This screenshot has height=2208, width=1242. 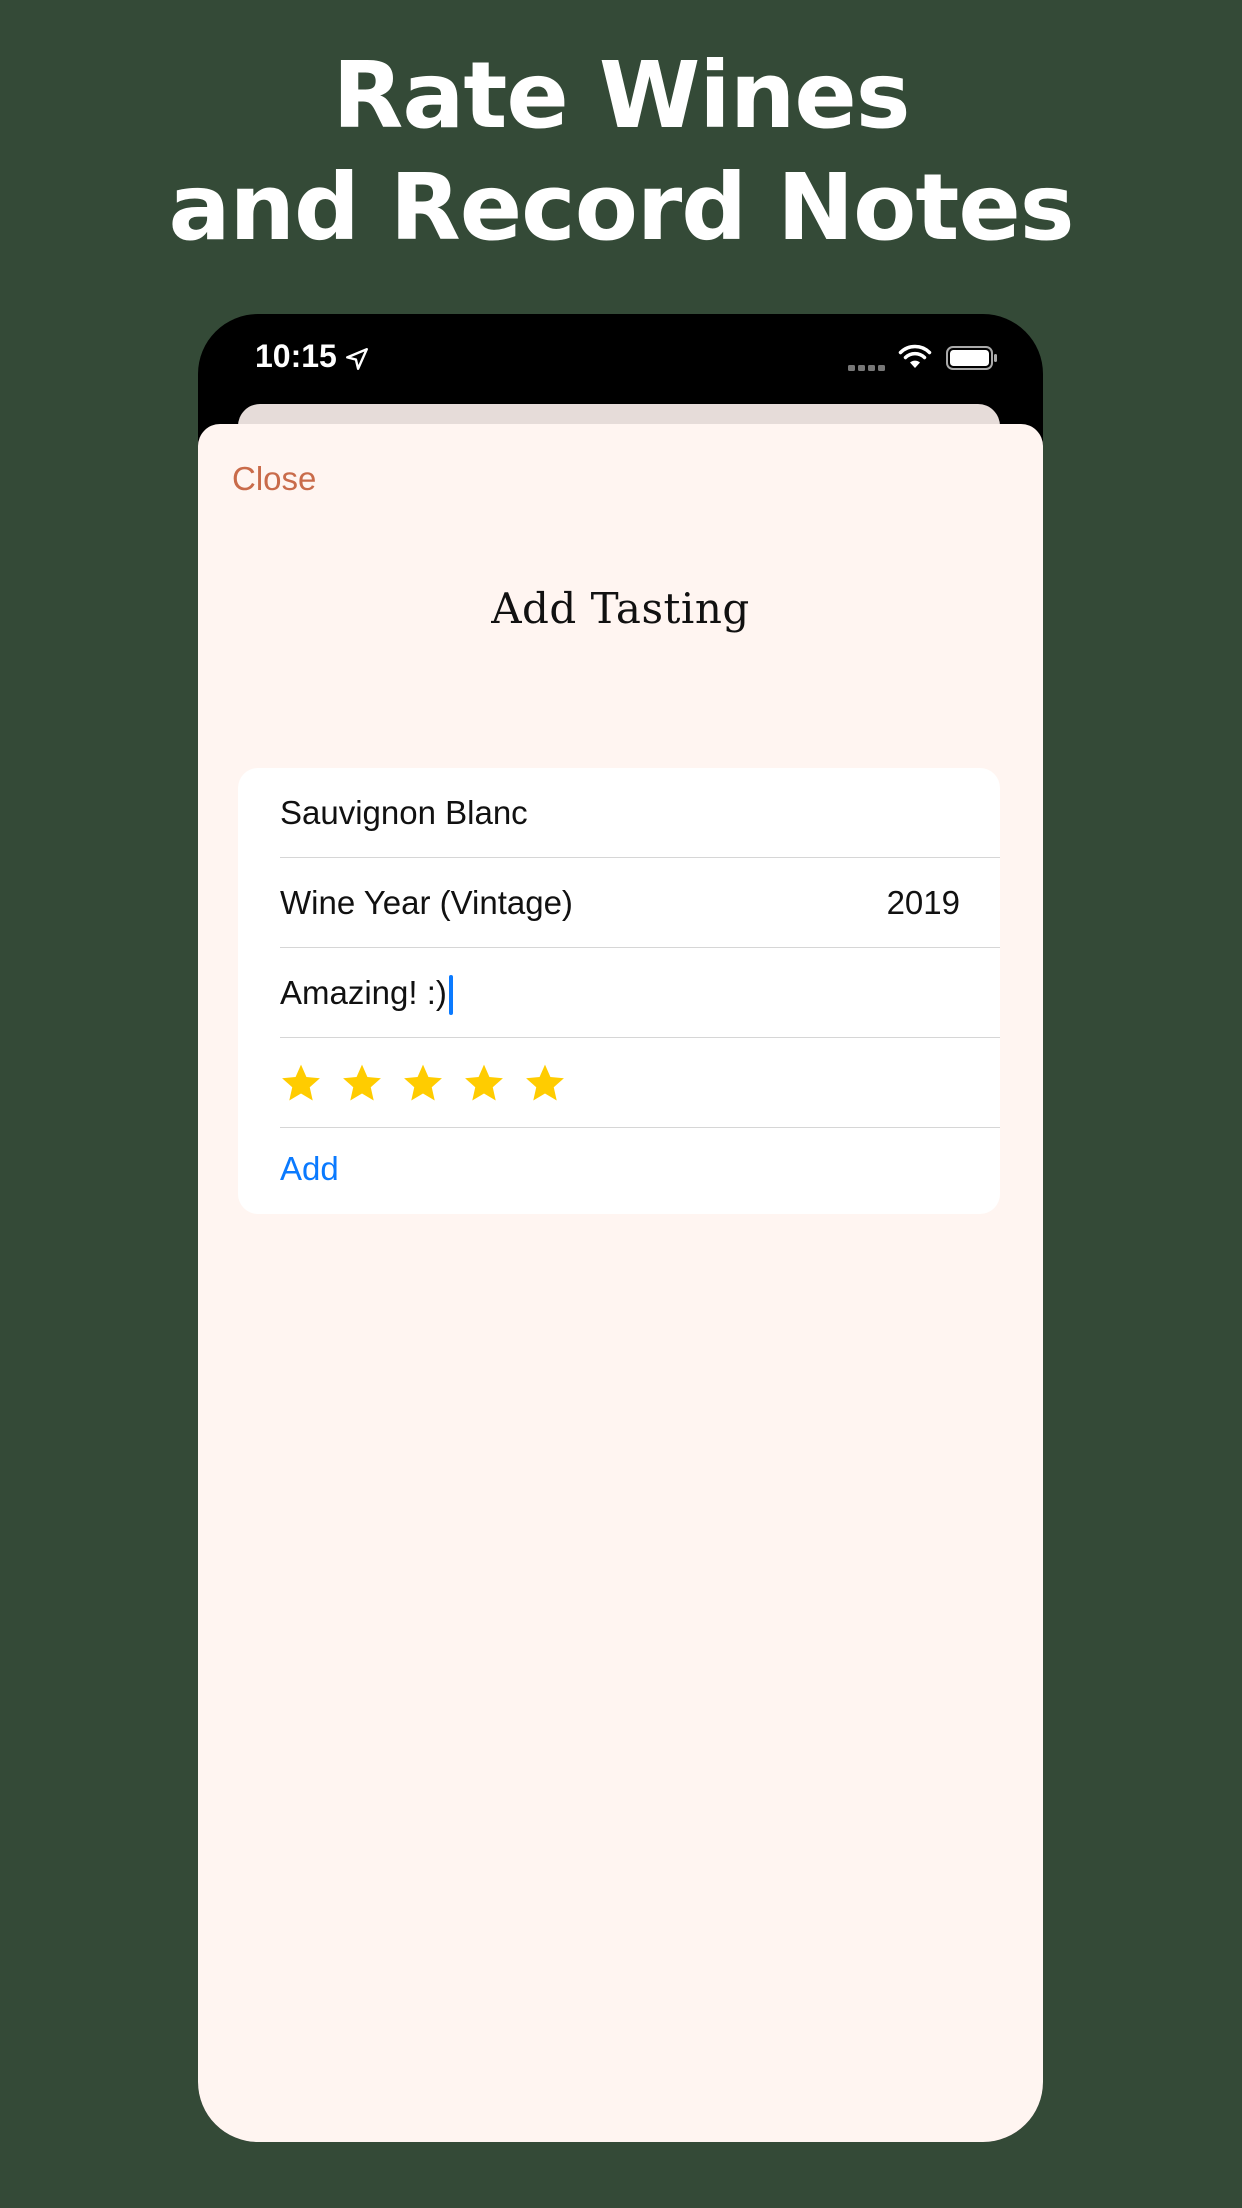 What do you see at coordinates (296, 356) in the screenshot?
I see `status-time: 10:15` at bounding box center [296, 356].